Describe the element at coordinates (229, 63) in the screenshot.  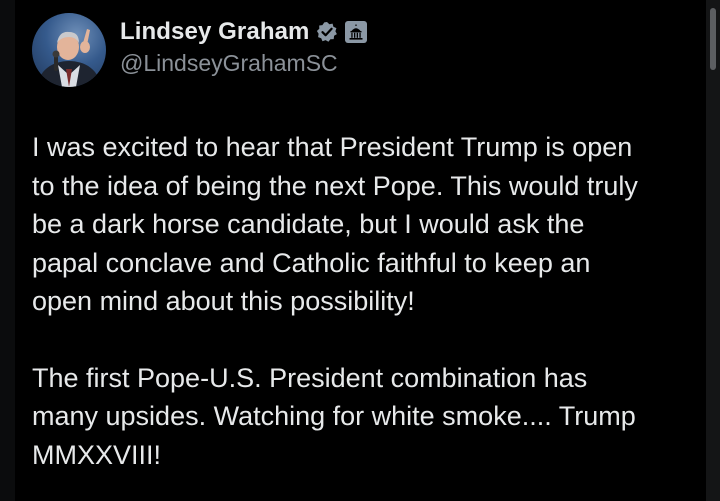
I see `author-handle: @LindseyGrahamSC` at that location.